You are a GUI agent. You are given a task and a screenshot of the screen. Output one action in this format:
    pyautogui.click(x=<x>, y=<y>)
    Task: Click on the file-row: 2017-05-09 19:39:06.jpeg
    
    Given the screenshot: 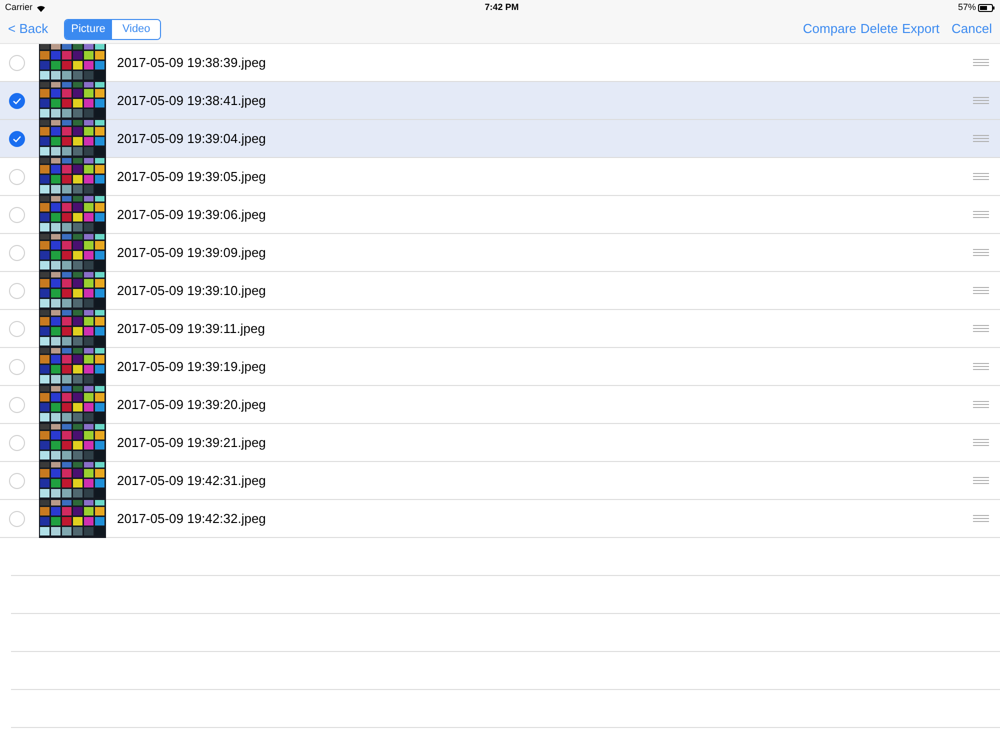 What is the action you would take?
    pyautogui.click(x=500, y=215)
    